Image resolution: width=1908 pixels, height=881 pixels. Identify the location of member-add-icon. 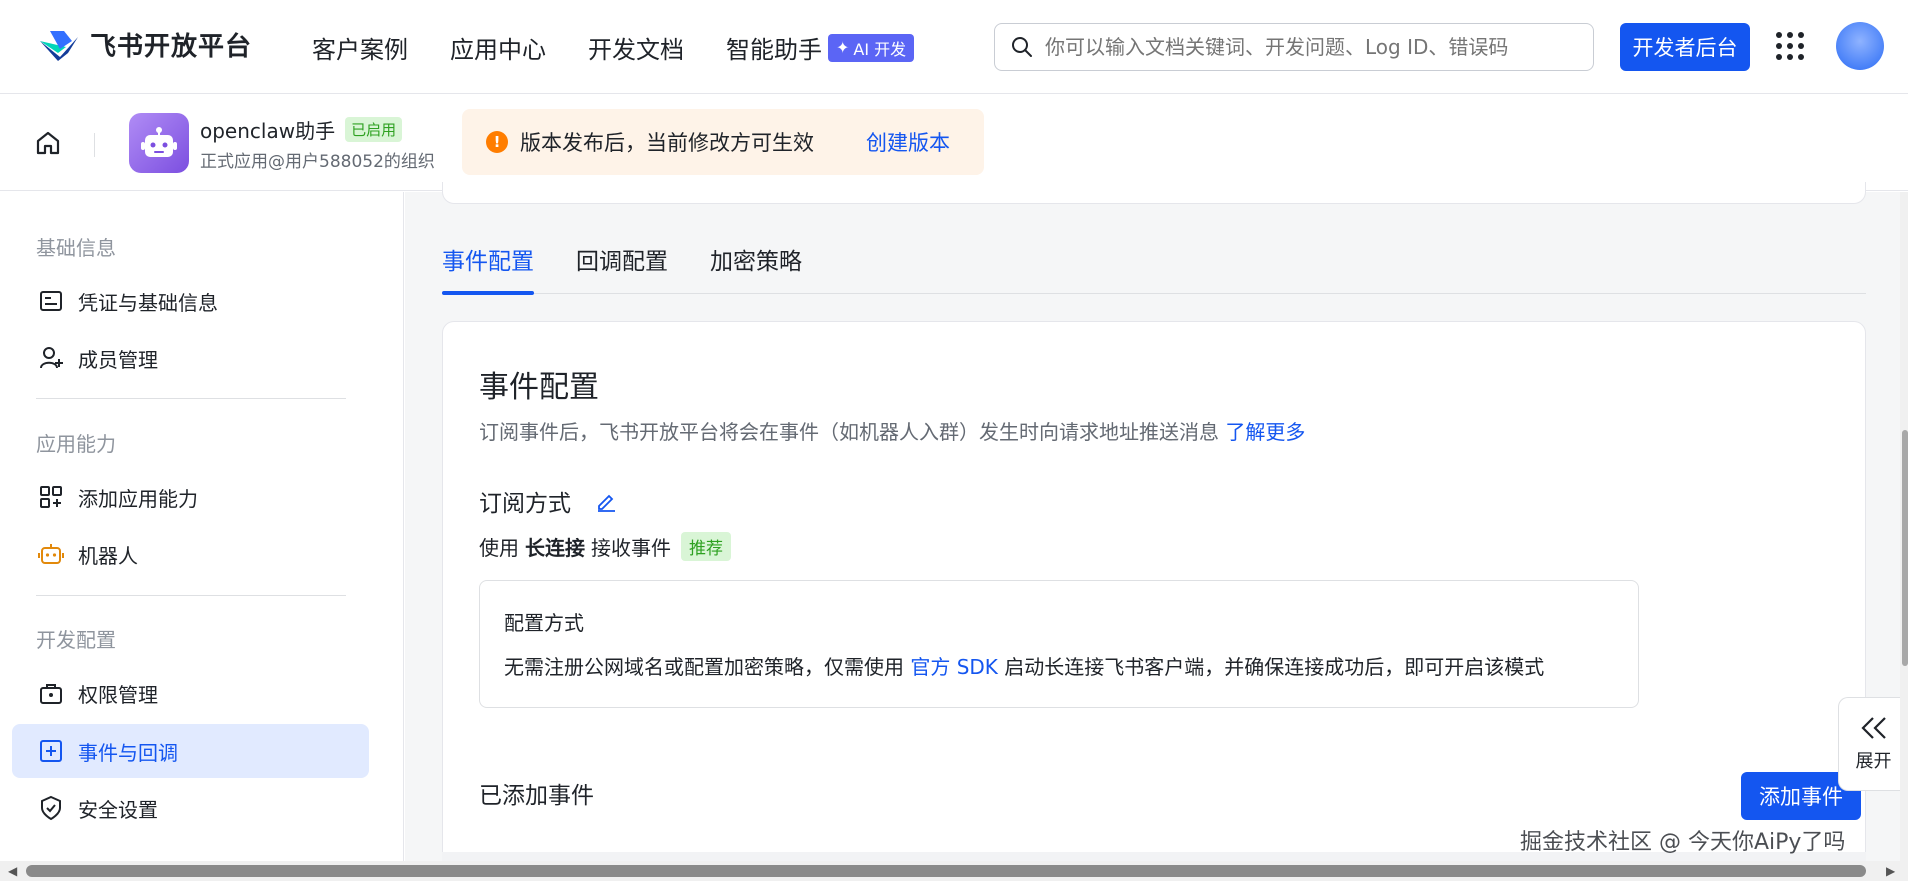
(51, 358).